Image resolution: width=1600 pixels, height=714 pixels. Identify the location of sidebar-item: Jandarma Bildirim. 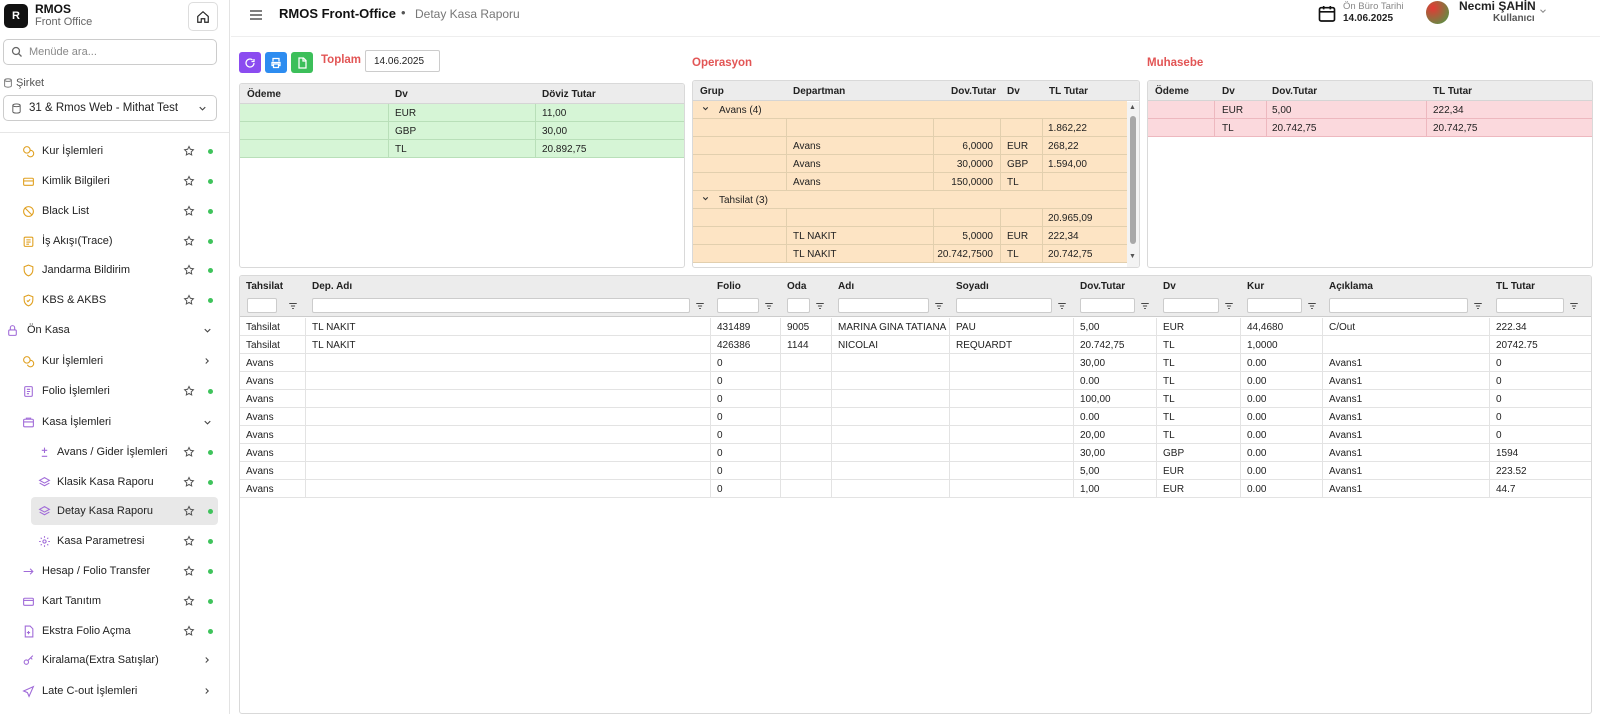
(114, 270).